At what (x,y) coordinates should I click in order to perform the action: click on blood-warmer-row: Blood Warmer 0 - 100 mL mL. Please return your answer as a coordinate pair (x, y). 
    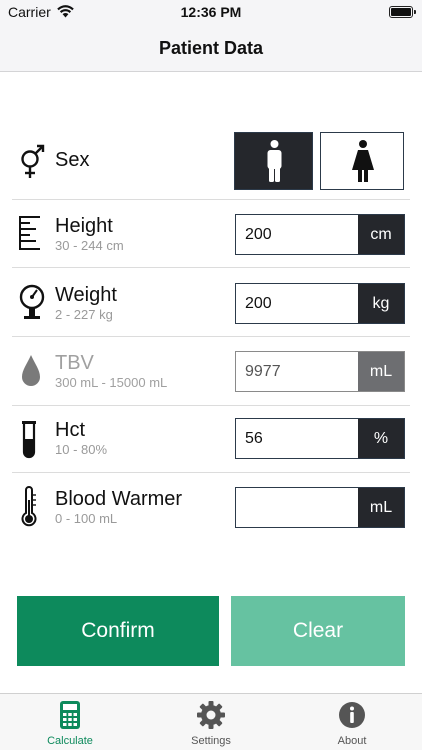
    Looking at the image, I should click on (211, 508).